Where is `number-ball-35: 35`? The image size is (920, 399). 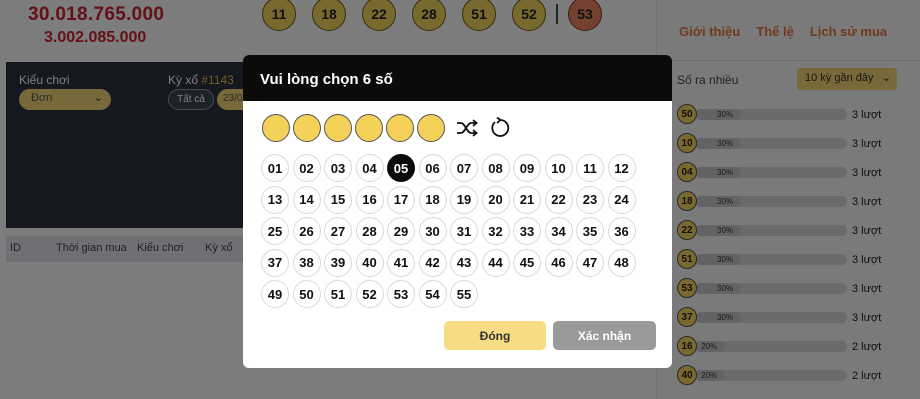
number-ball-35: 35 is located at coordinates (590, 231).